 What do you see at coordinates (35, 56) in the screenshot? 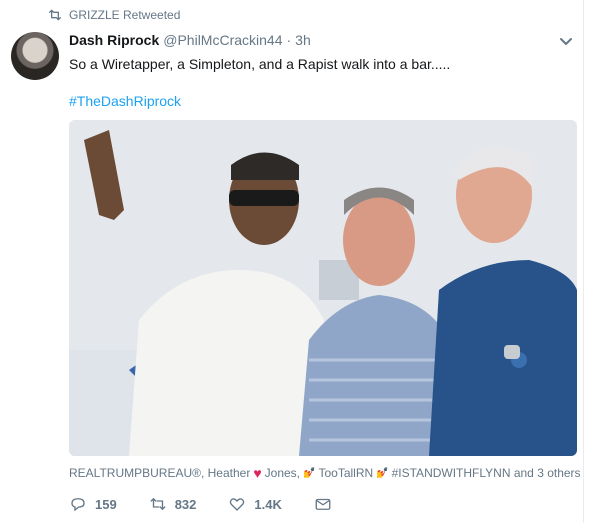
I see `avatar` at bounding box center [35, 56].